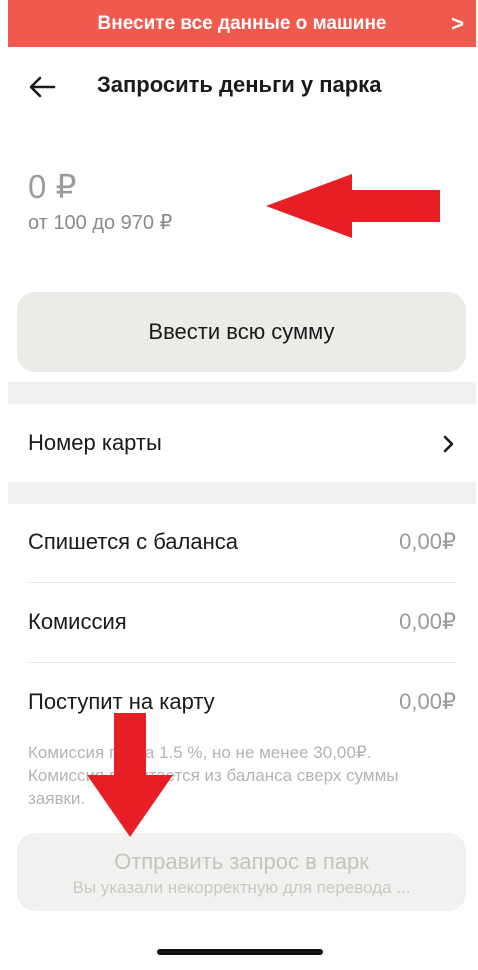  What do you see at coordinates (241, 861) in the screenshot?
I see `send-request-label: Отправить запрос в парк` at bounding box center [241, 861].